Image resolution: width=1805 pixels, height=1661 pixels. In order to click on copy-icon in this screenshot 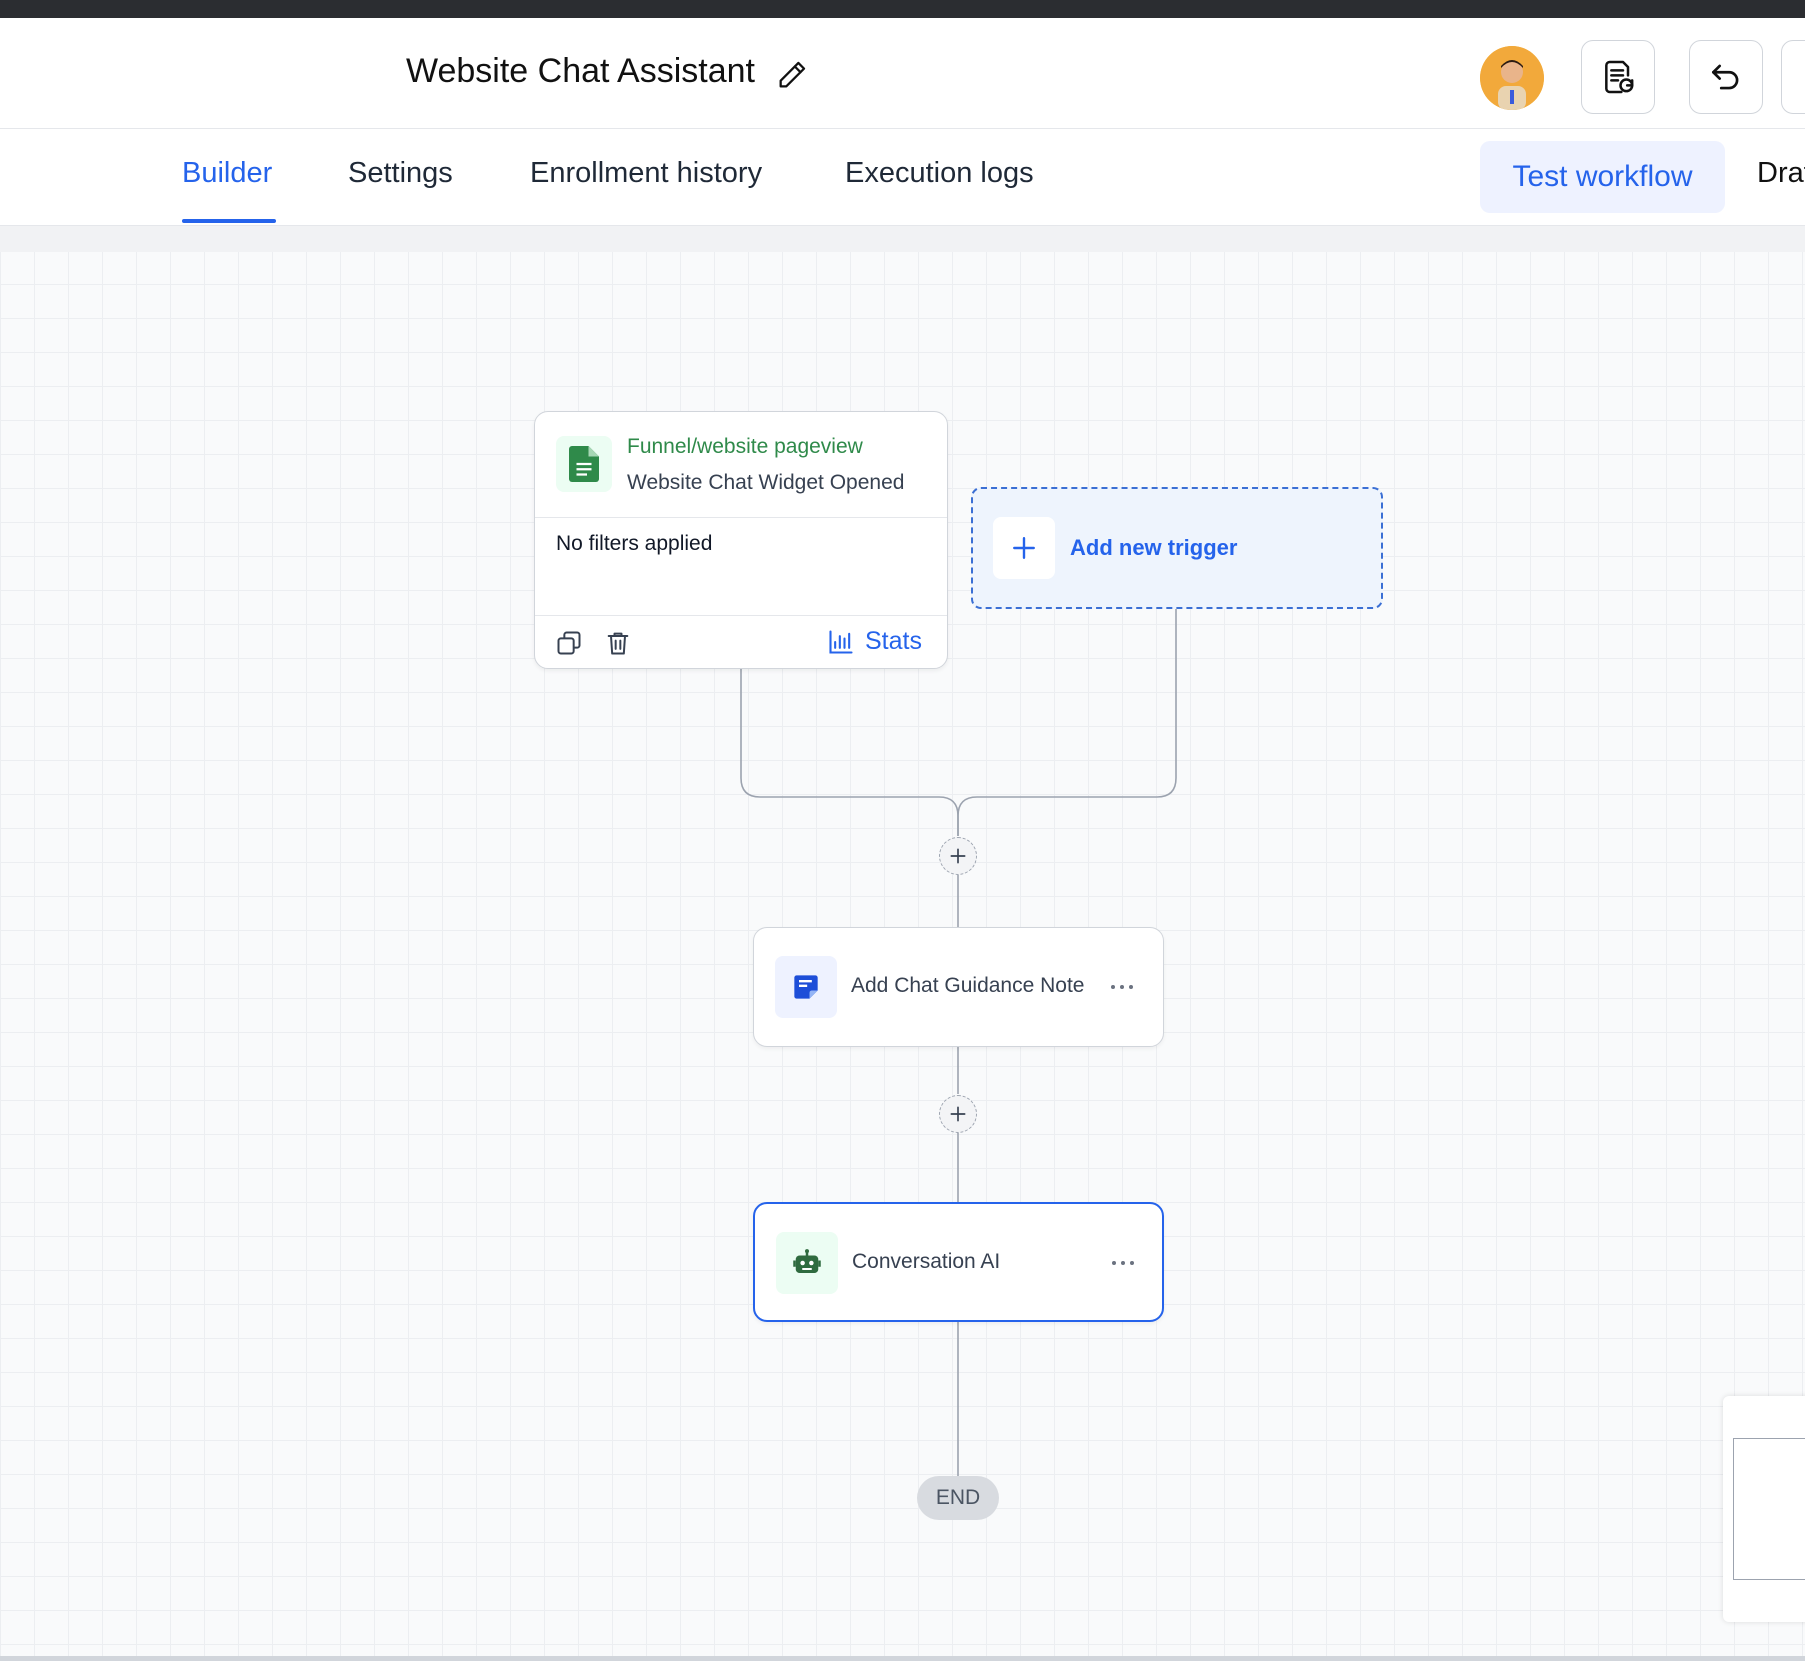, I will do `click(569, 643)`.